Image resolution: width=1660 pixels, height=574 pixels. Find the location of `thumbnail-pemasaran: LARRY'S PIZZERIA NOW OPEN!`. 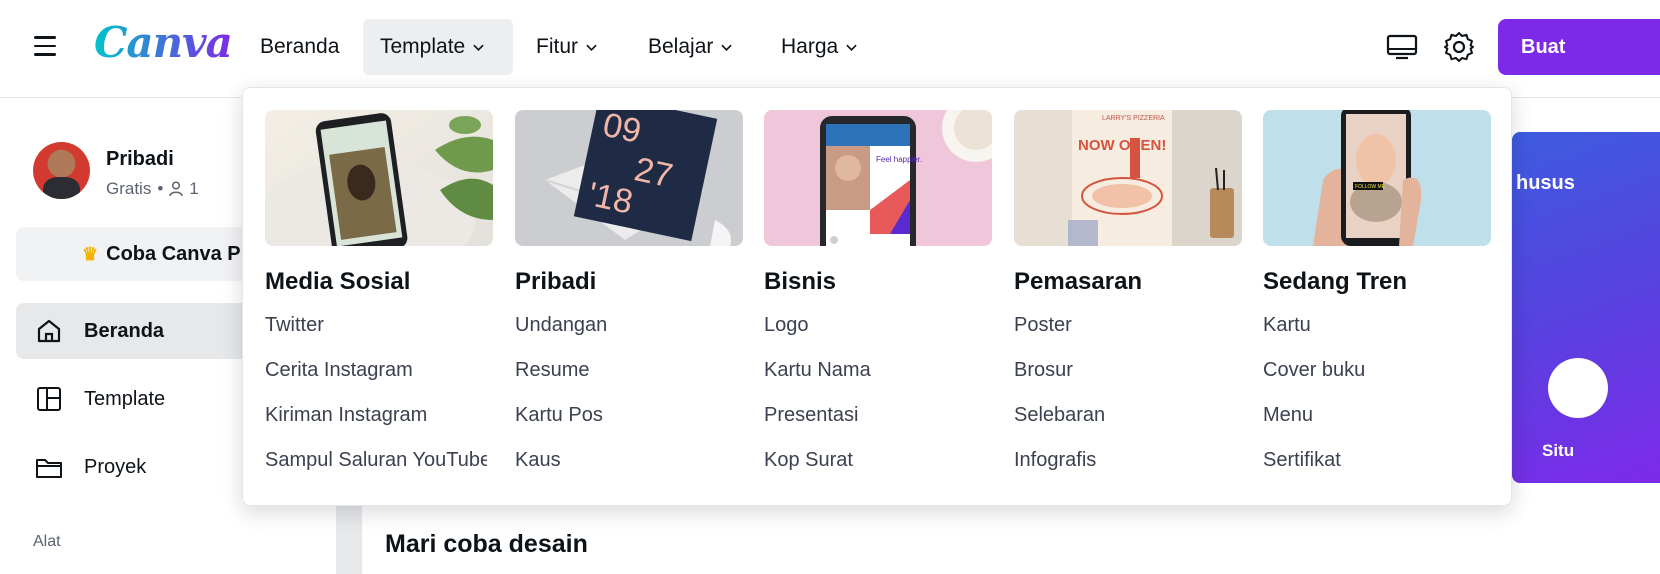

thumbnail-pemasaran: LARRY'S PIZZERIA NOW OPEN! is located at coordinates (1128, 178).